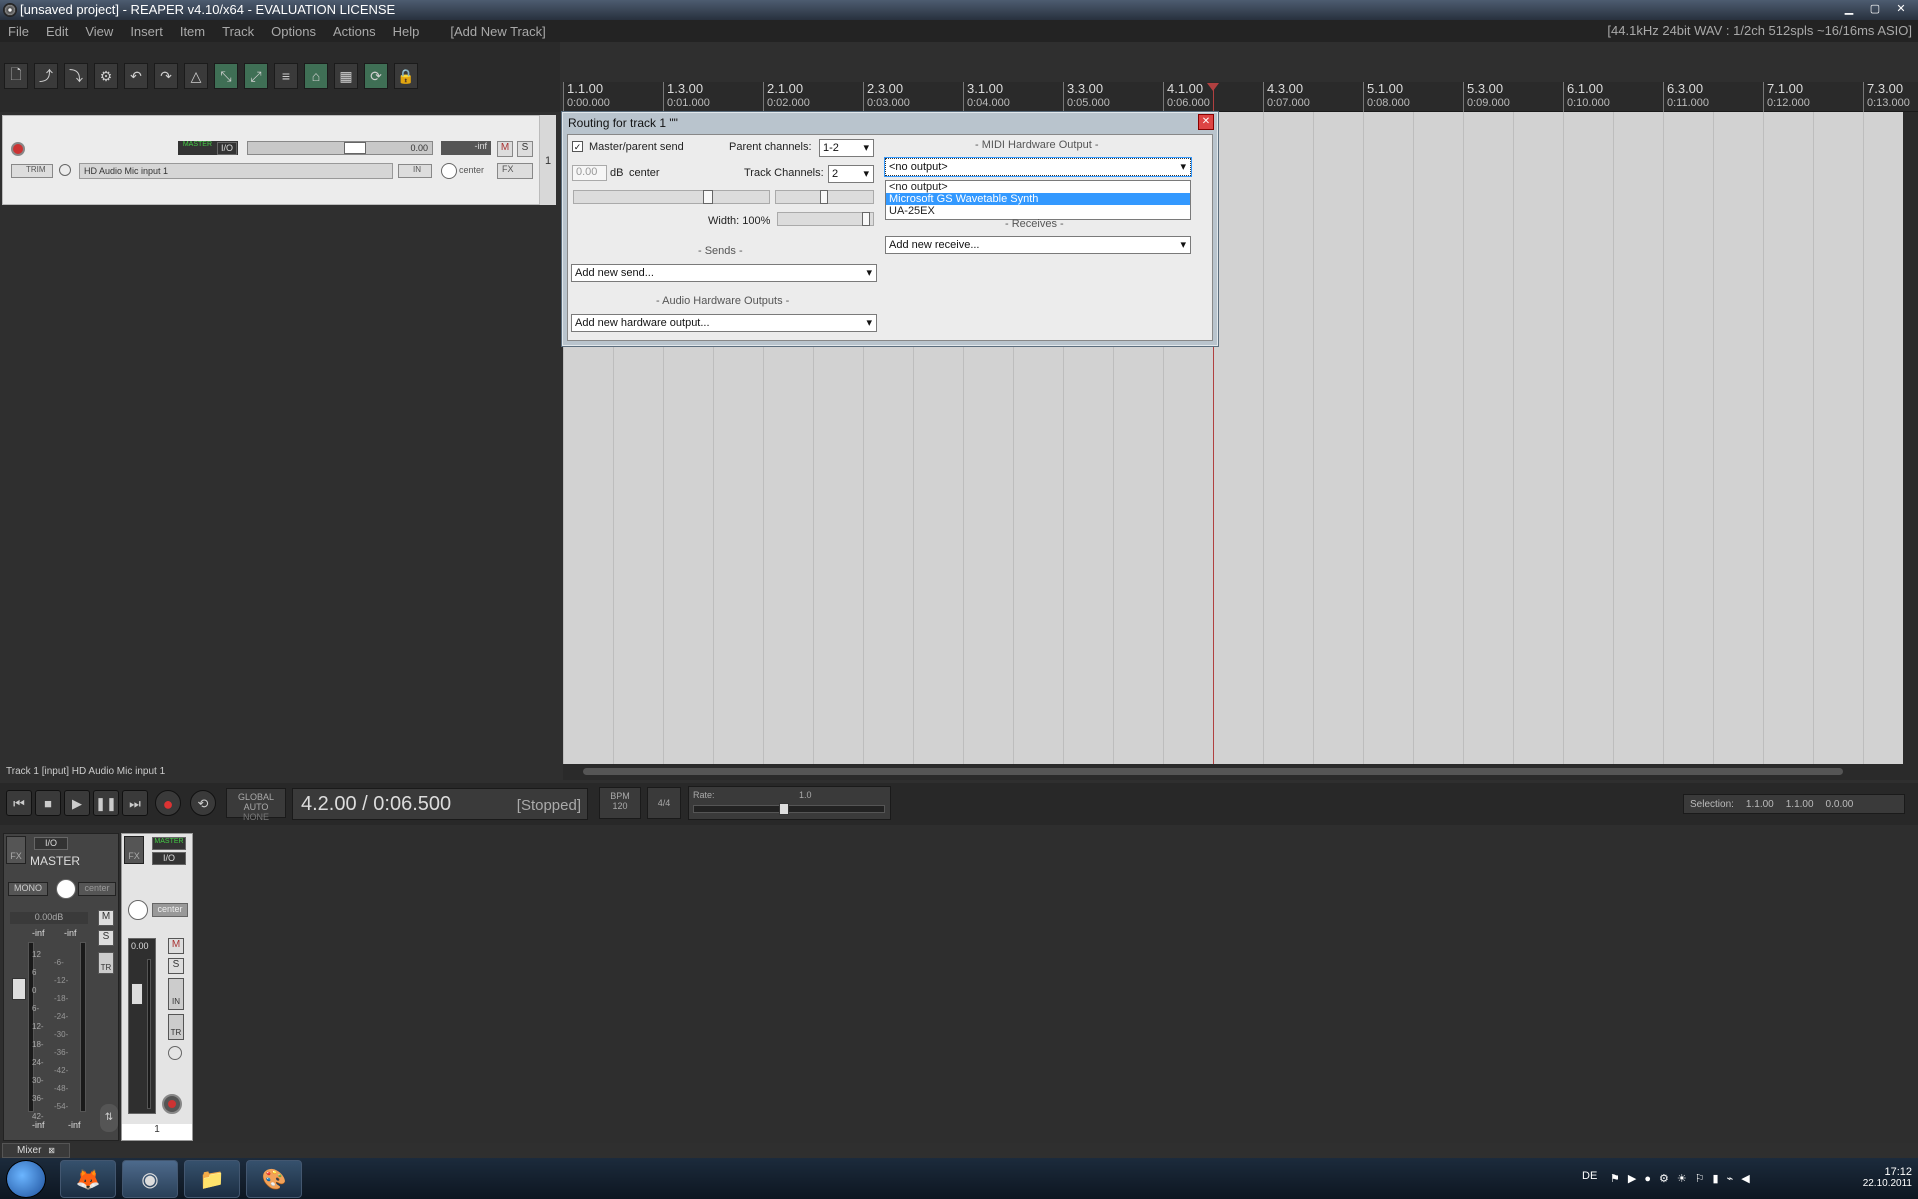  I want to click on record-arm-icon, so click(18, 149).